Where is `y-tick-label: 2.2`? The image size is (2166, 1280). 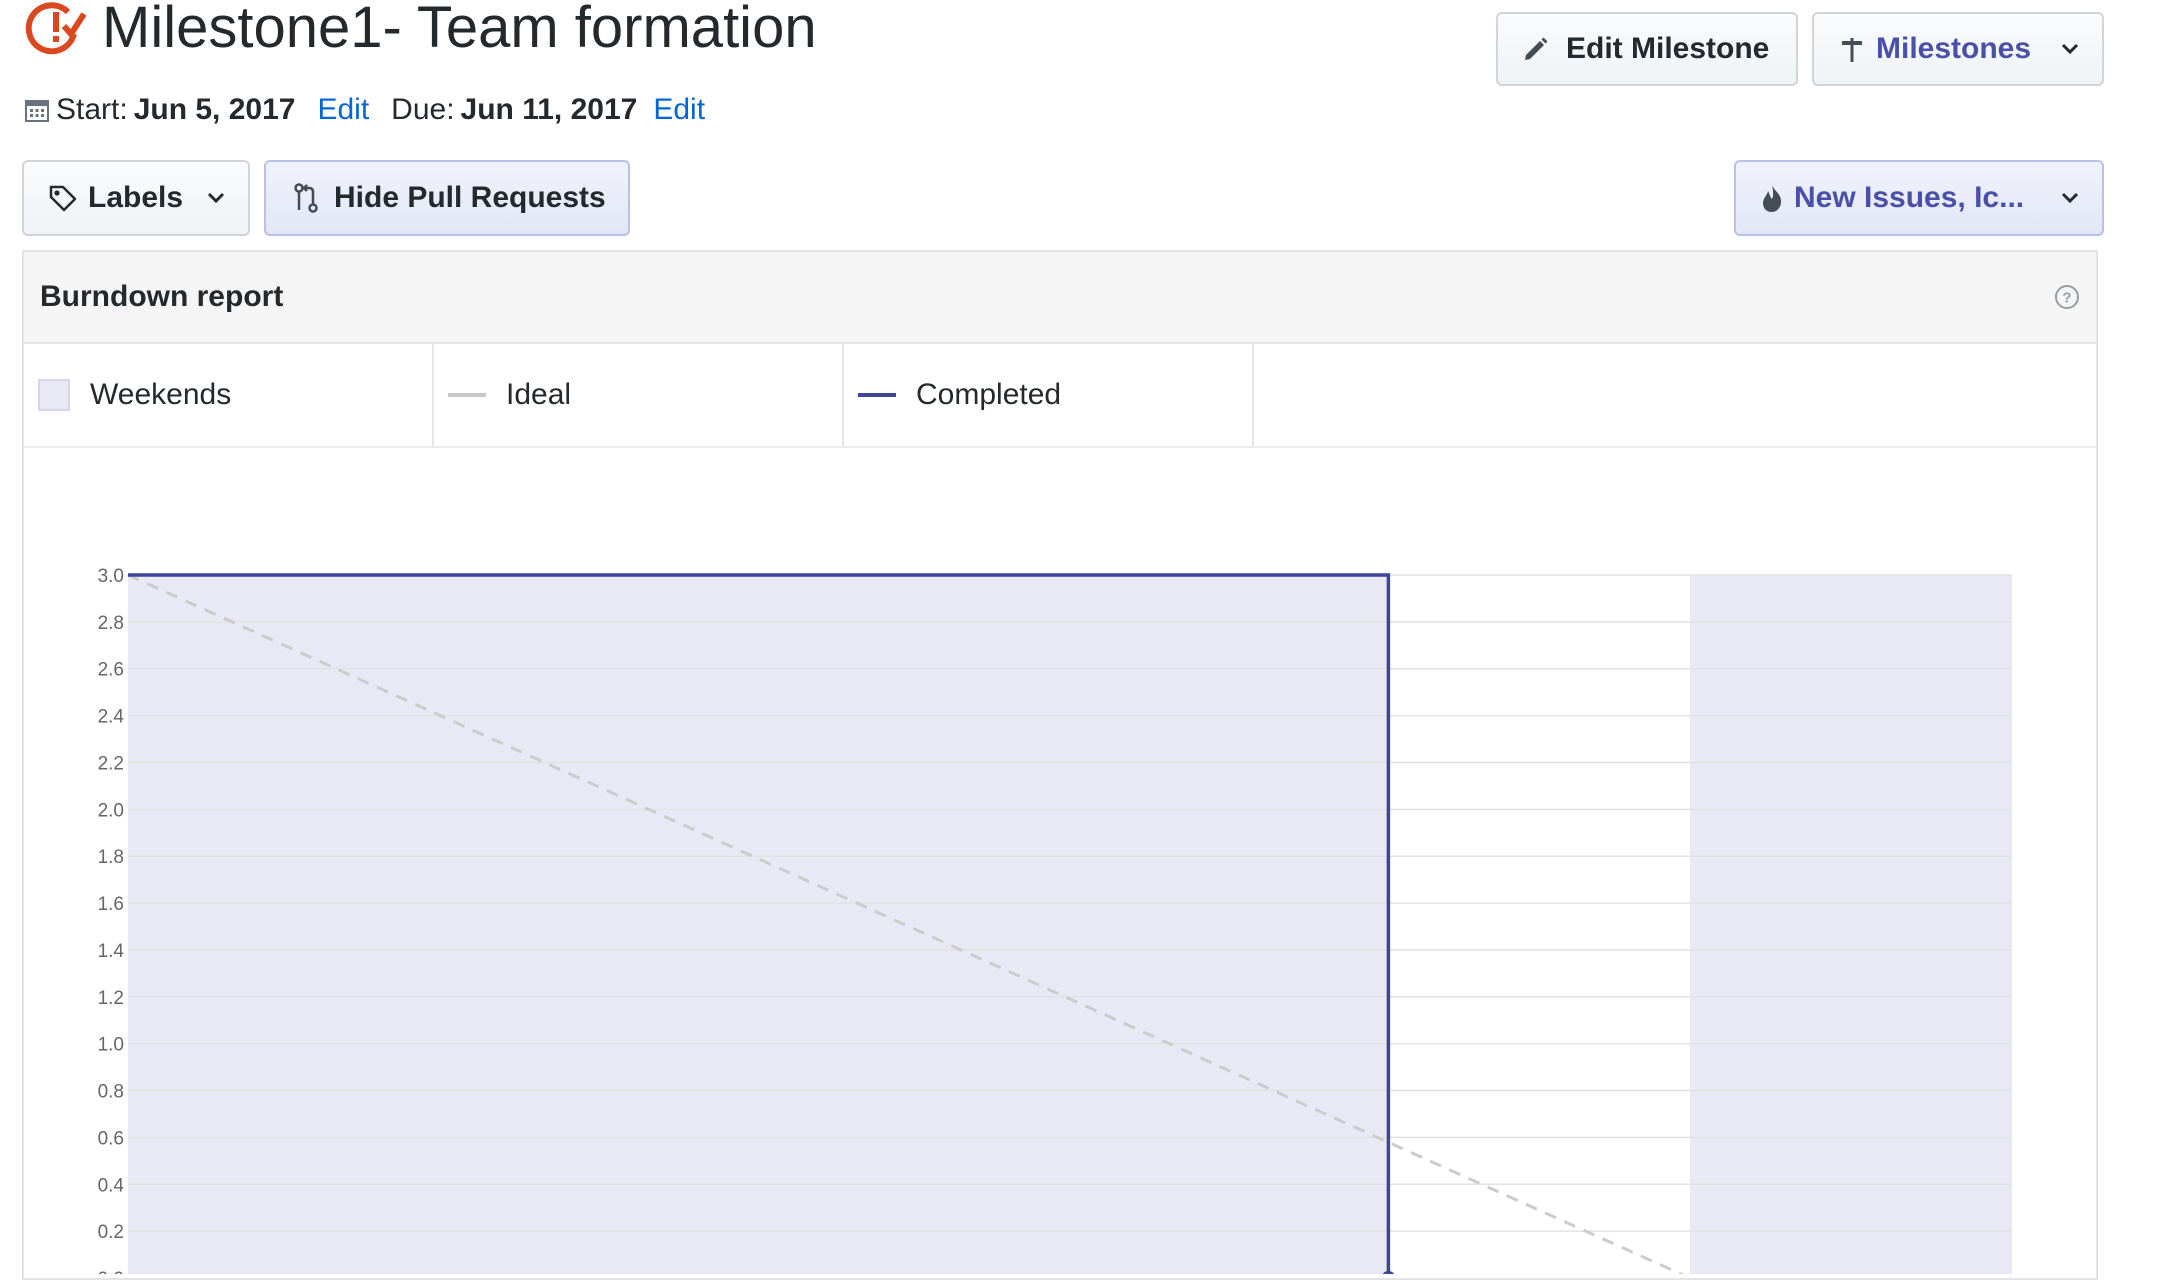
y-tick-label: 2.2 is located at coordinates (111, 763).